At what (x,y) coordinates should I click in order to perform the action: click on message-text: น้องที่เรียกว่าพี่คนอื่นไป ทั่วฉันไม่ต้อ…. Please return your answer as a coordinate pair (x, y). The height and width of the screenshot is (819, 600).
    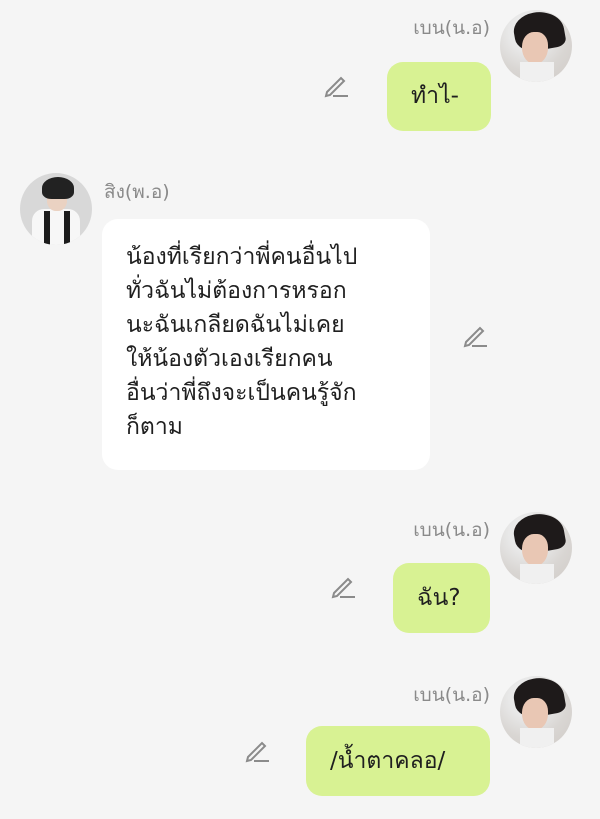
    Looking at the image, I should click on (242, 342).